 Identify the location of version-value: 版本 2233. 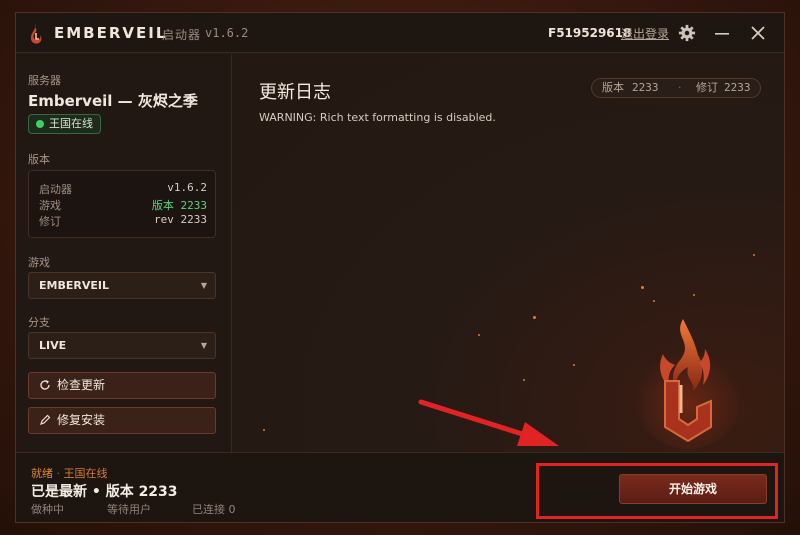
(179, 205).